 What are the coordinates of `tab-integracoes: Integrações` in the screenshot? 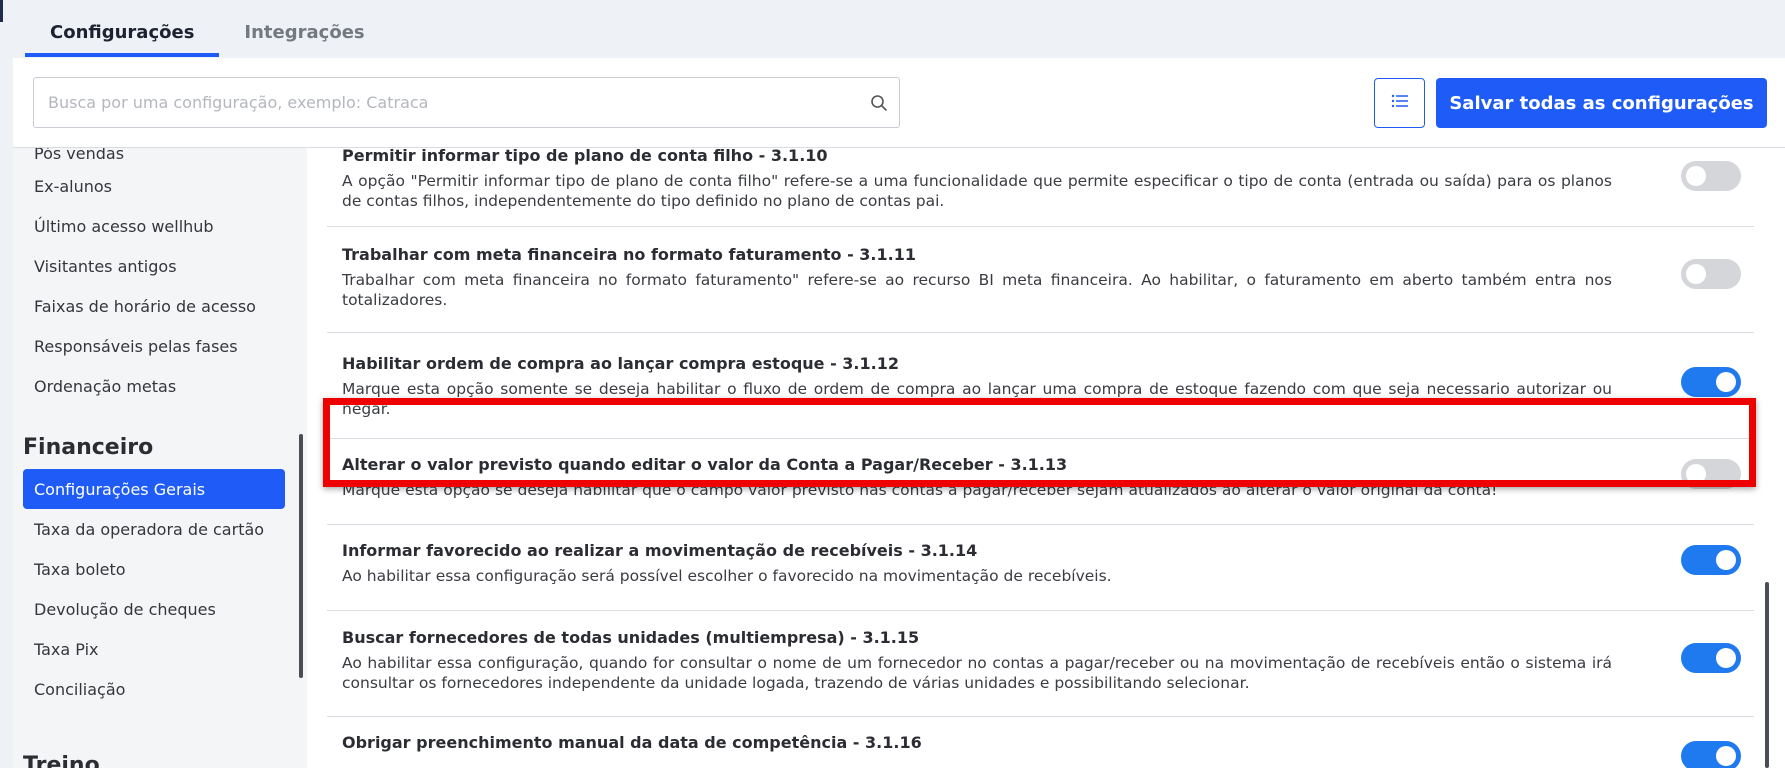 It's located at (304, 39).